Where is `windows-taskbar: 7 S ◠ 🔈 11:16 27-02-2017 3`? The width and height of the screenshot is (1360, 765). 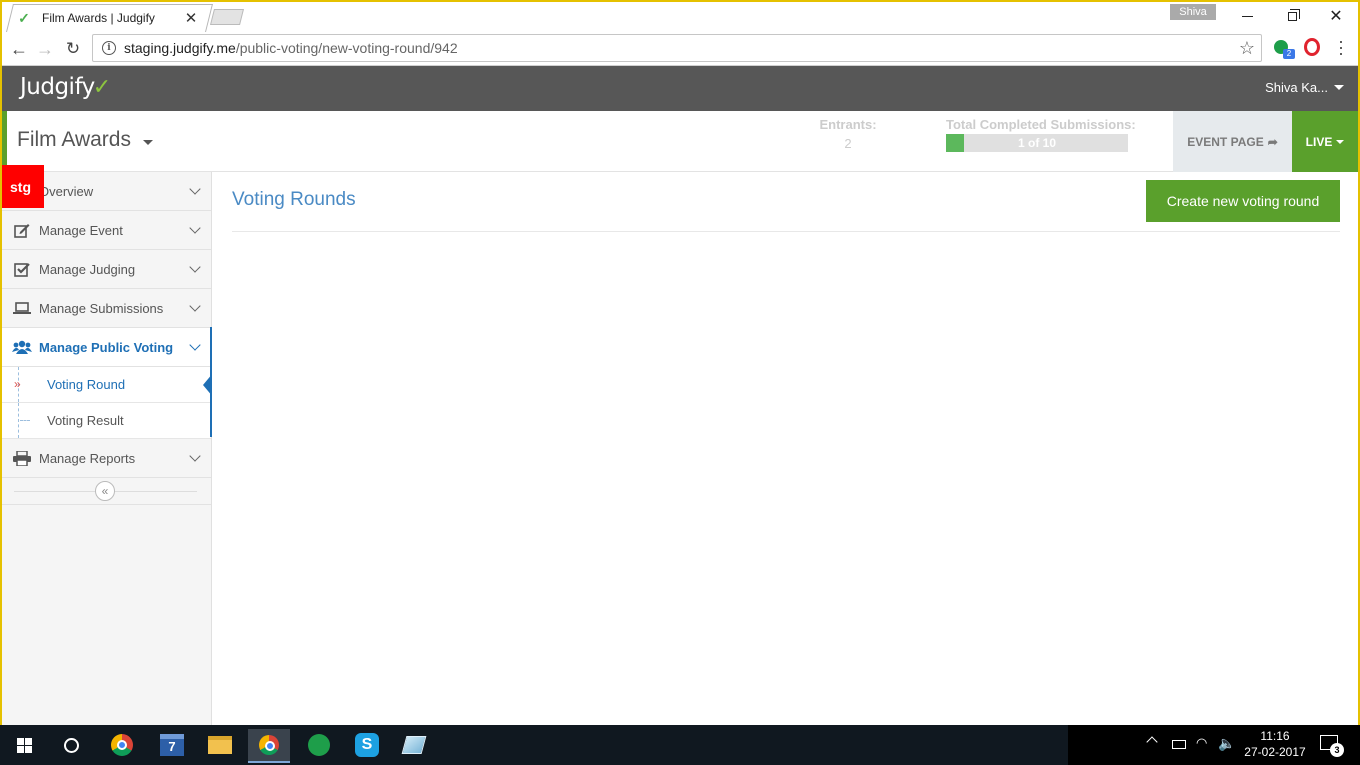 windows-taskbar: 7 S ◠ 🔈 11:16 27-02-2017 3 is located at coordinates (680, 745).